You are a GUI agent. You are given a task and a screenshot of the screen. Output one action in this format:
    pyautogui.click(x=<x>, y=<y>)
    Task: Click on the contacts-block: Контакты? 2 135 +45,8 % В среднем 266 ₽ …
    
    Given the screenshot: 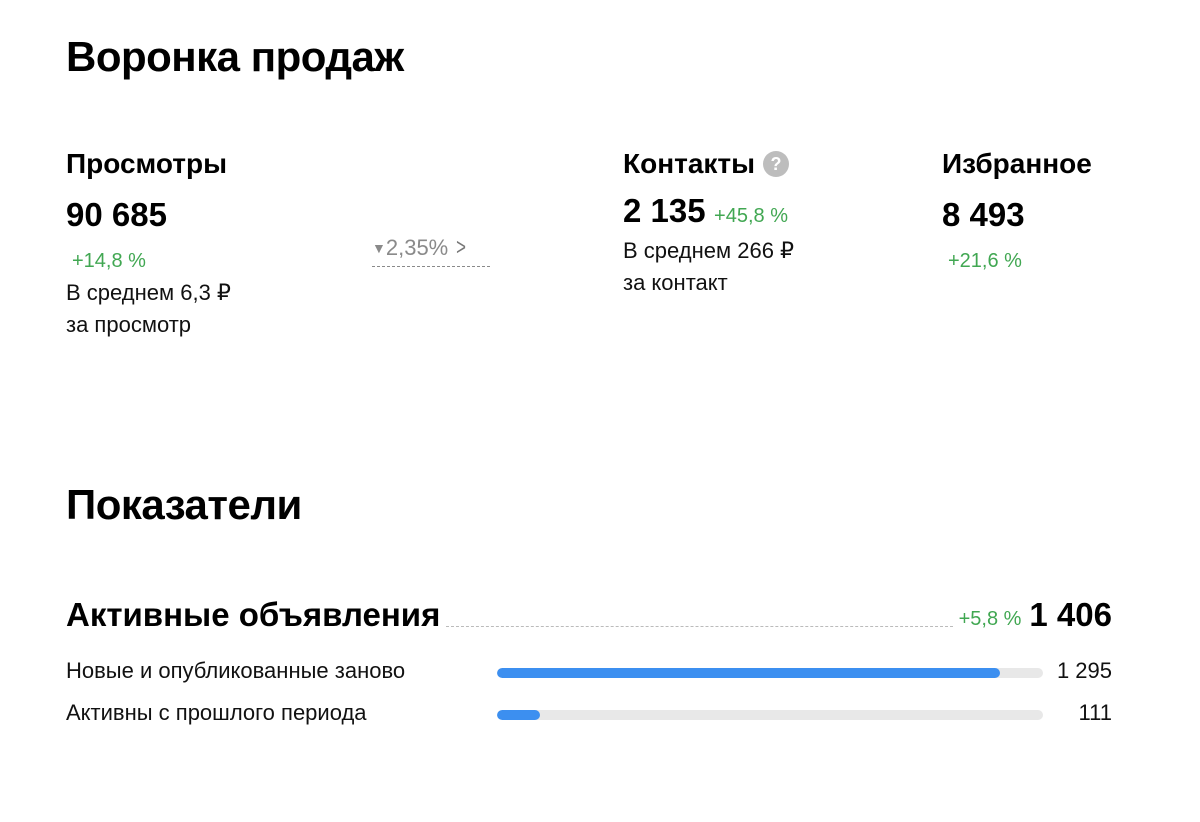 What is the action you would take?
    pyautogui.click(x=708, y=224)
    